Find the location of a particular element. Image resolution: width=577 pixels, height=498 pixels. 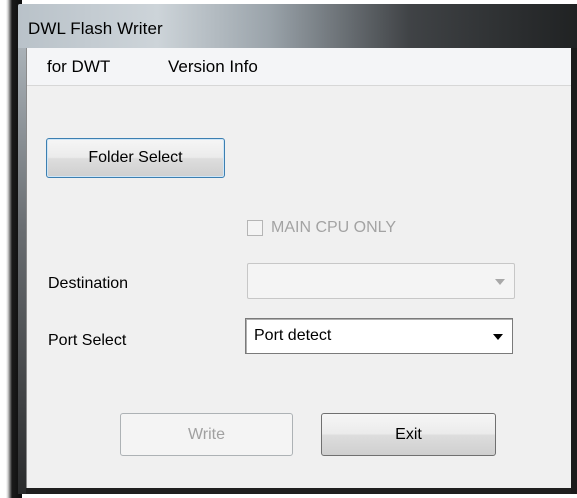

write-button: Write is located at coordinates (206, 434).